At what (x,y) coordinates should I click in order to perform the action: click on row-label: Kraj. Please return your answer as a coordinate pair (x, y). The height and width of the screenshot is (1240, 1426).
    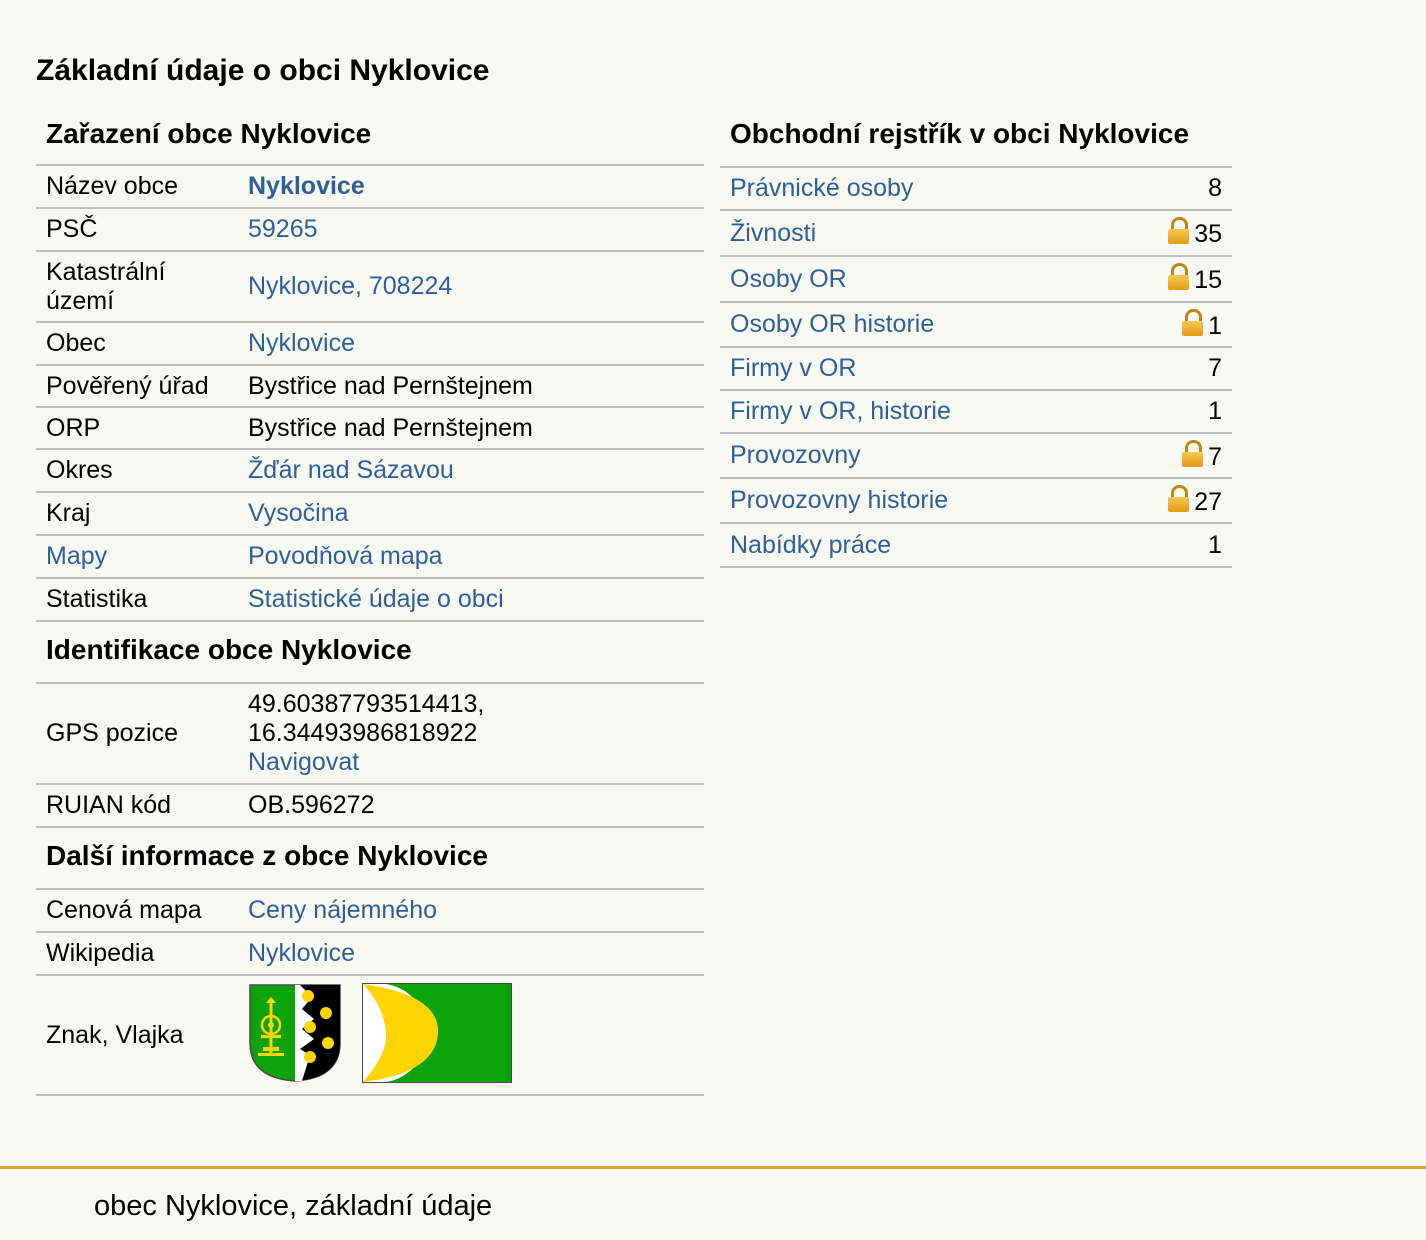
    Looking at the image, I should click on (137, 514).